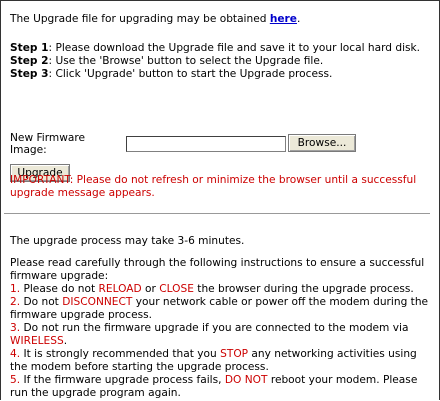 This screenshot has width=440, height=401. What do you see at coordinates (15, 302) in the screenshot?
I see `instruction-number: 2.` at bounding box center [15, 302].